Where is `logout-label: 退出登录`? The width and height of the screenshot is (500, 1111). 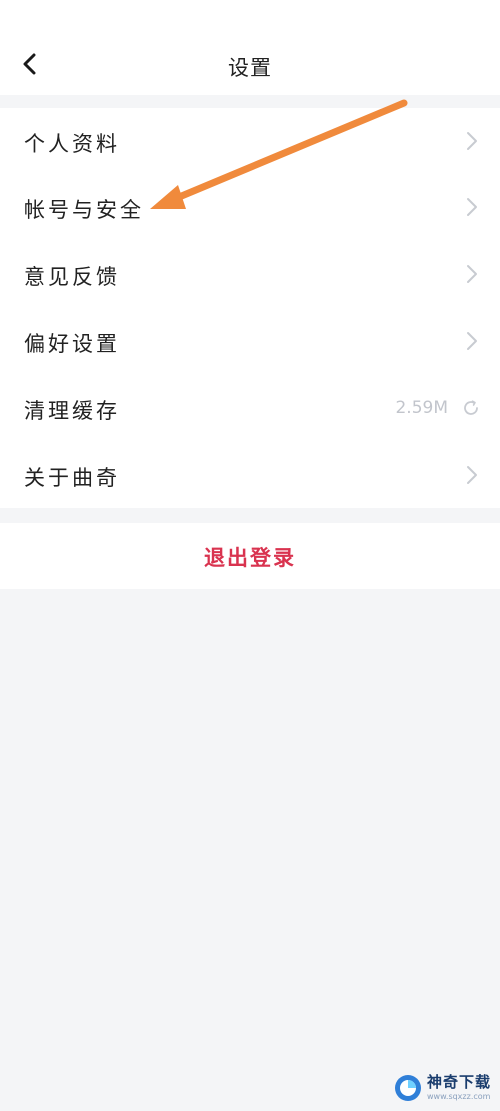
logout-label: 退出登录 is located at coordinates (250, 557).